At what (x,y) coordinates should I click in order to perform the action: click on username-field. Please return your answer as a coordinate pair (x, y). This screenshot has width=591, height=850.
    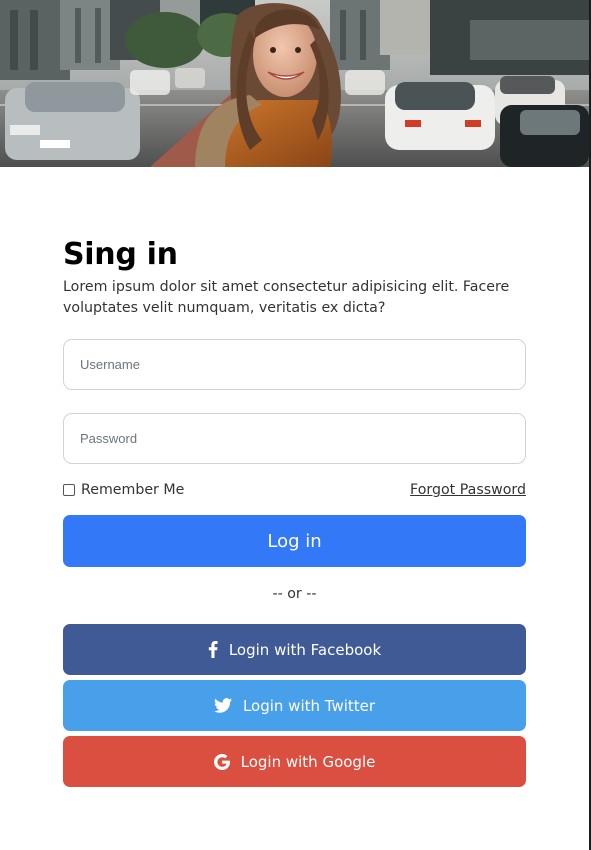
    Looking at the image, I should click on (294, 364).